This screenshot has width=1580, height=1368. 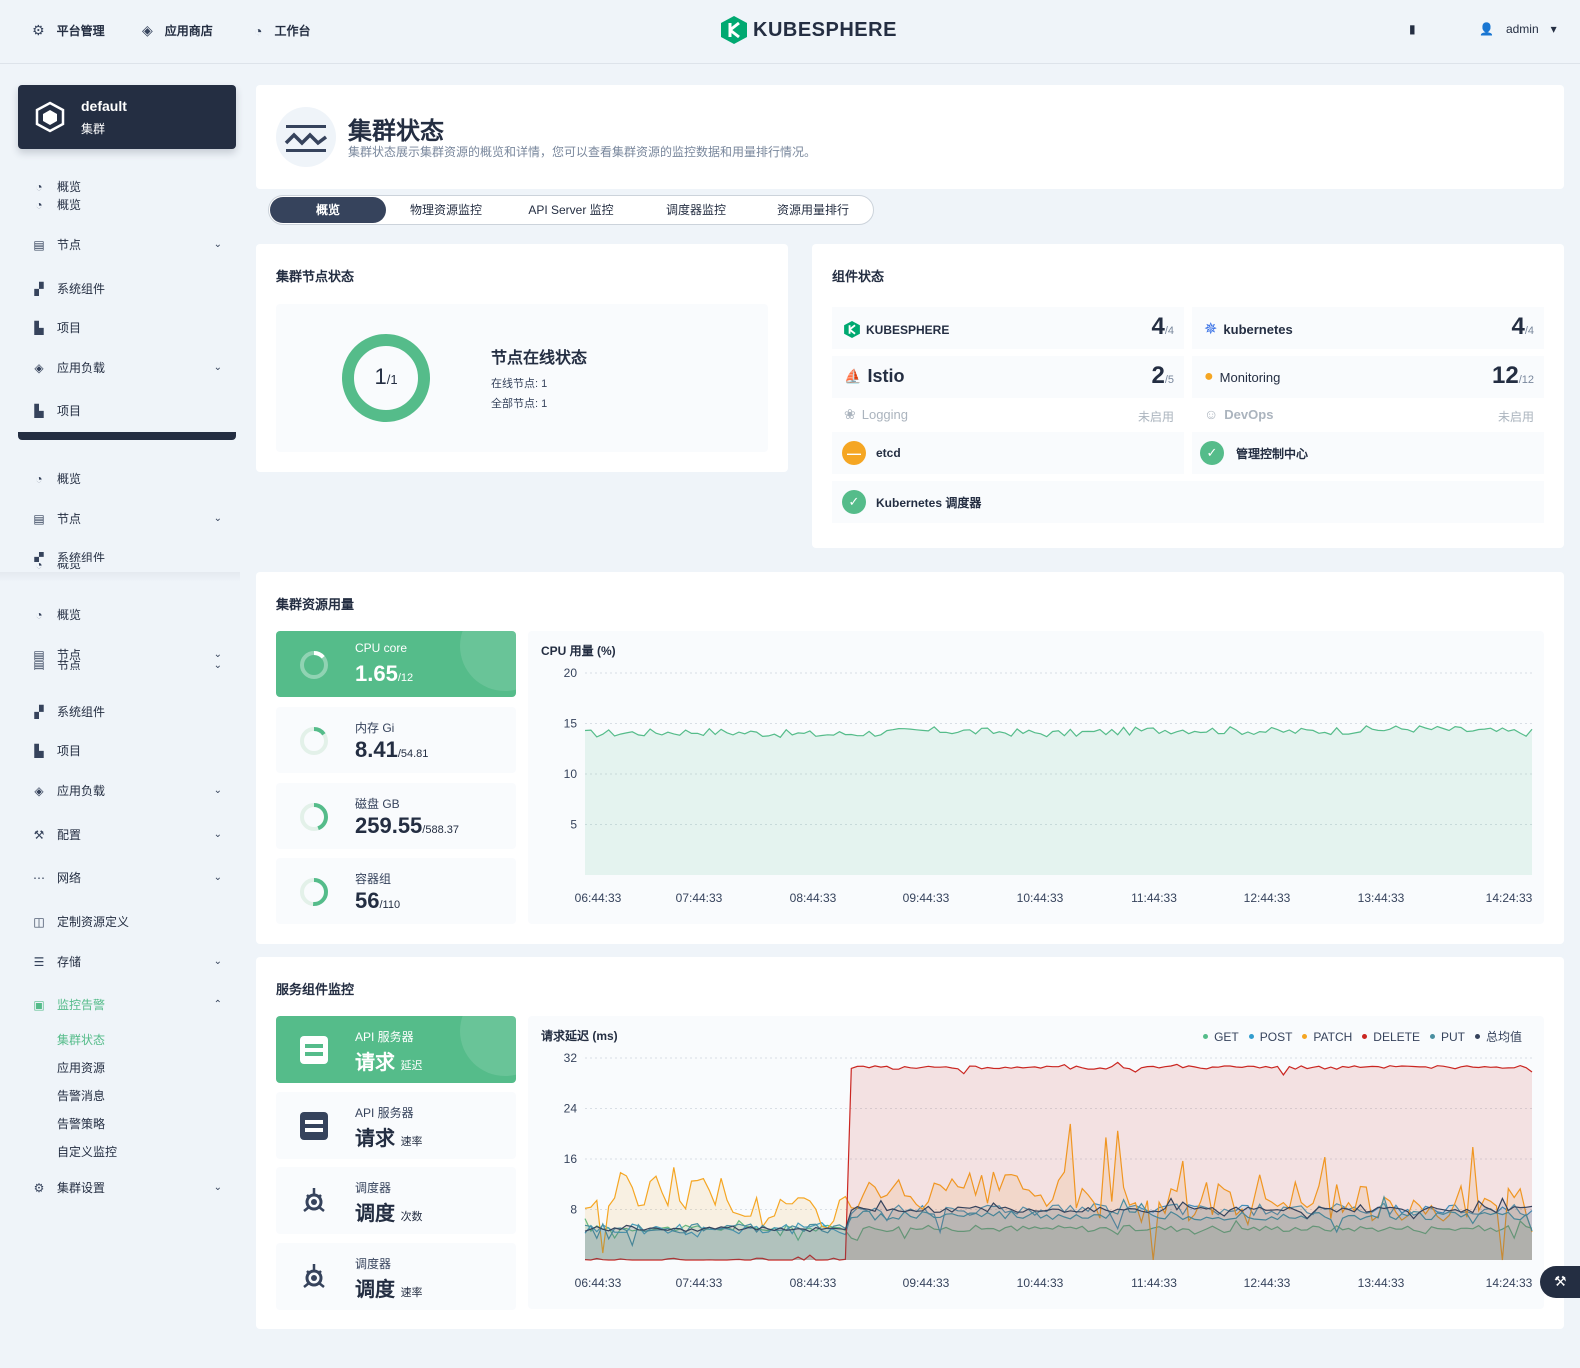 I want to click on tab-scheduler: 调度器监控, so click(x=696, y=210).